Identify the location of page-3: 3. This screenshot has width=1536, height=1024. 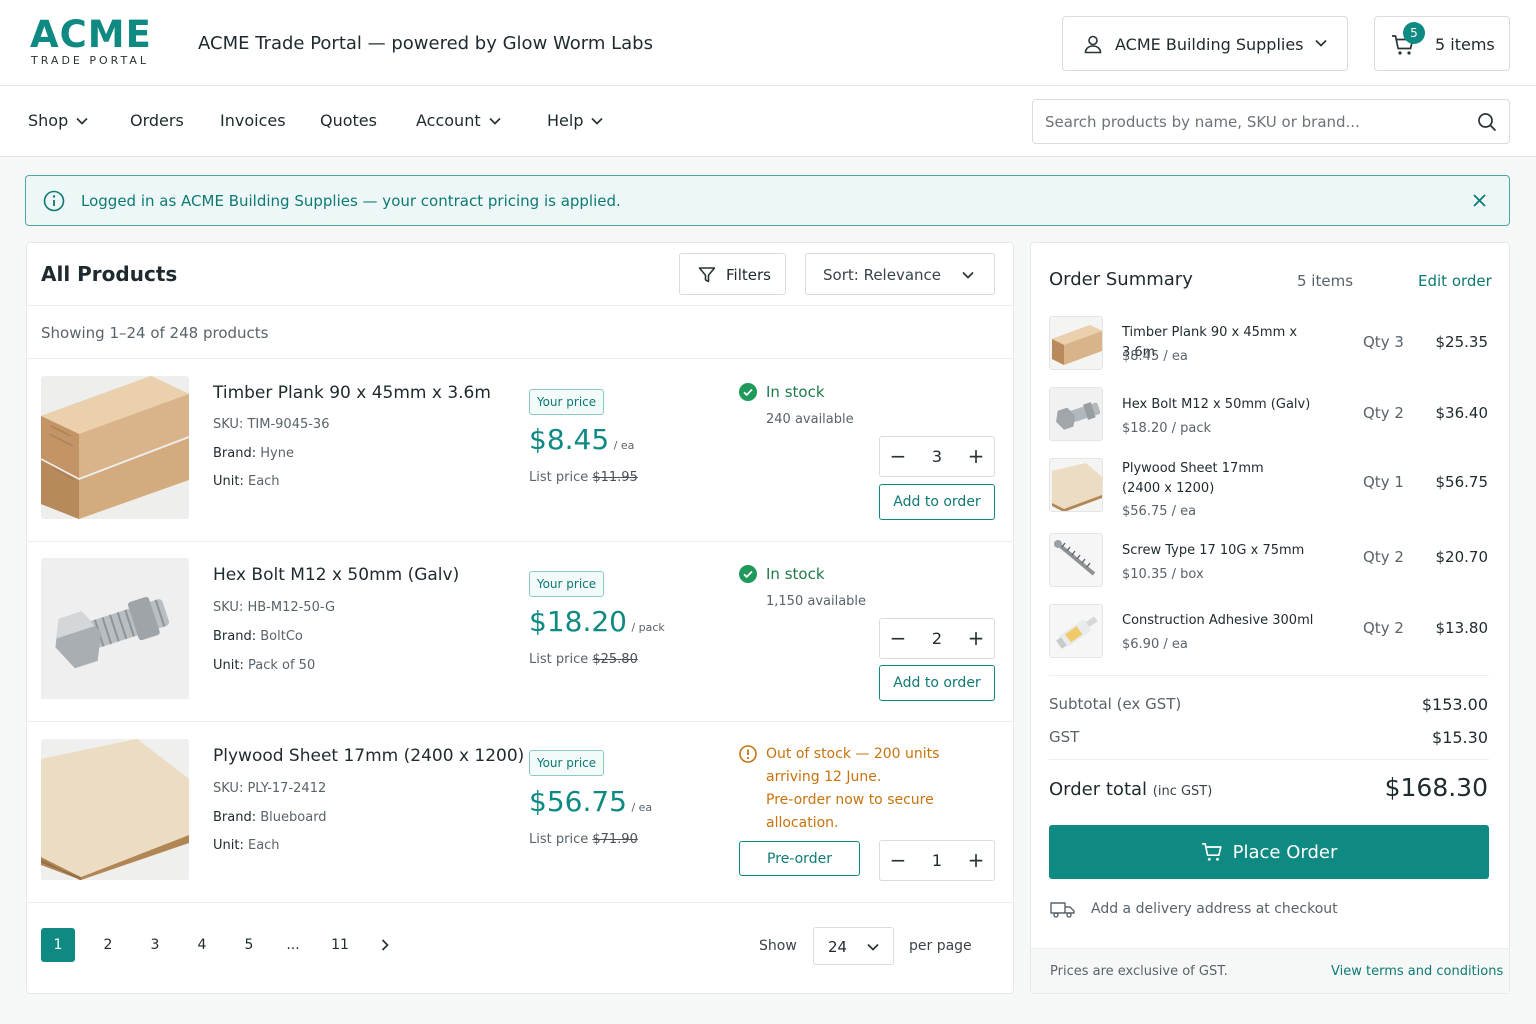
(155, 945).